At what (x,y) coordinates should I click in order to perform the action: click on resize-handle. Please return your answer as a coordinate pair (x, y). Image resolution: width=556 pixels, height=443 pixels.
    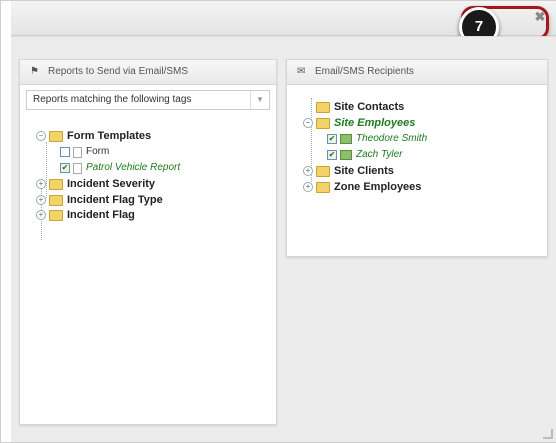
    Looking at the image, I should click on (548, 434).